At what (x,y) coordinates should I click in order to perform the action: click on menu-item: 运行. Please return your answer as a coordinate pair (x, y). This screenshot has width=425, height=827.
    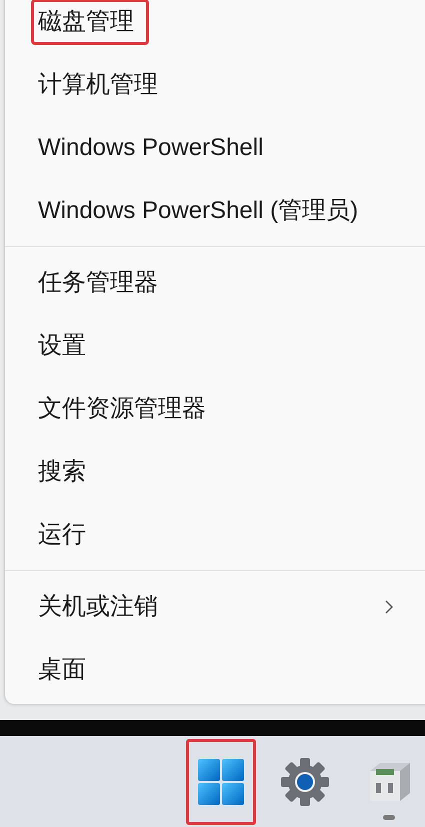
    Looking at the image, I should click on (215, 534).